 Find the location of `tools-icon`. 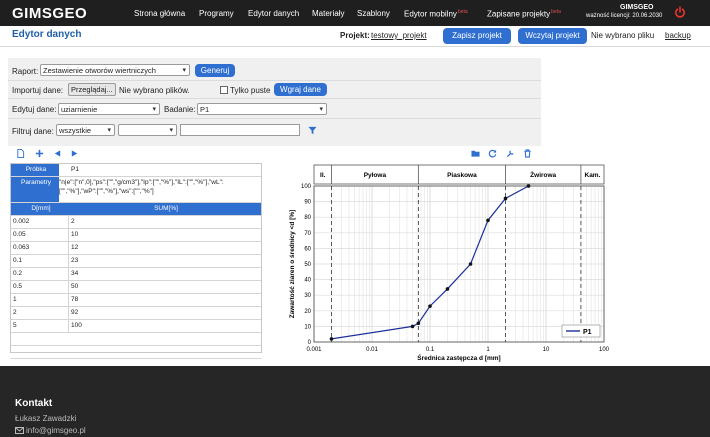

tools-icon is located at coordinates (510, 153).